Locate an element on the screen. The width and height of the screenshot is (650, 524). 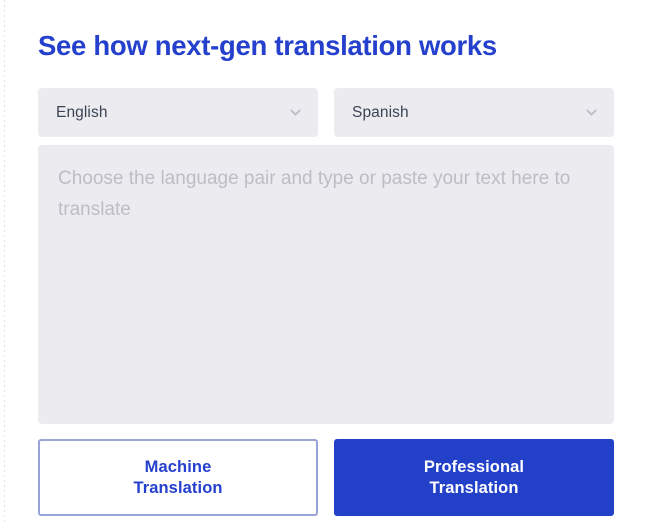
professional-translation-label-line1: Professional is located at coordinates (474, 466).